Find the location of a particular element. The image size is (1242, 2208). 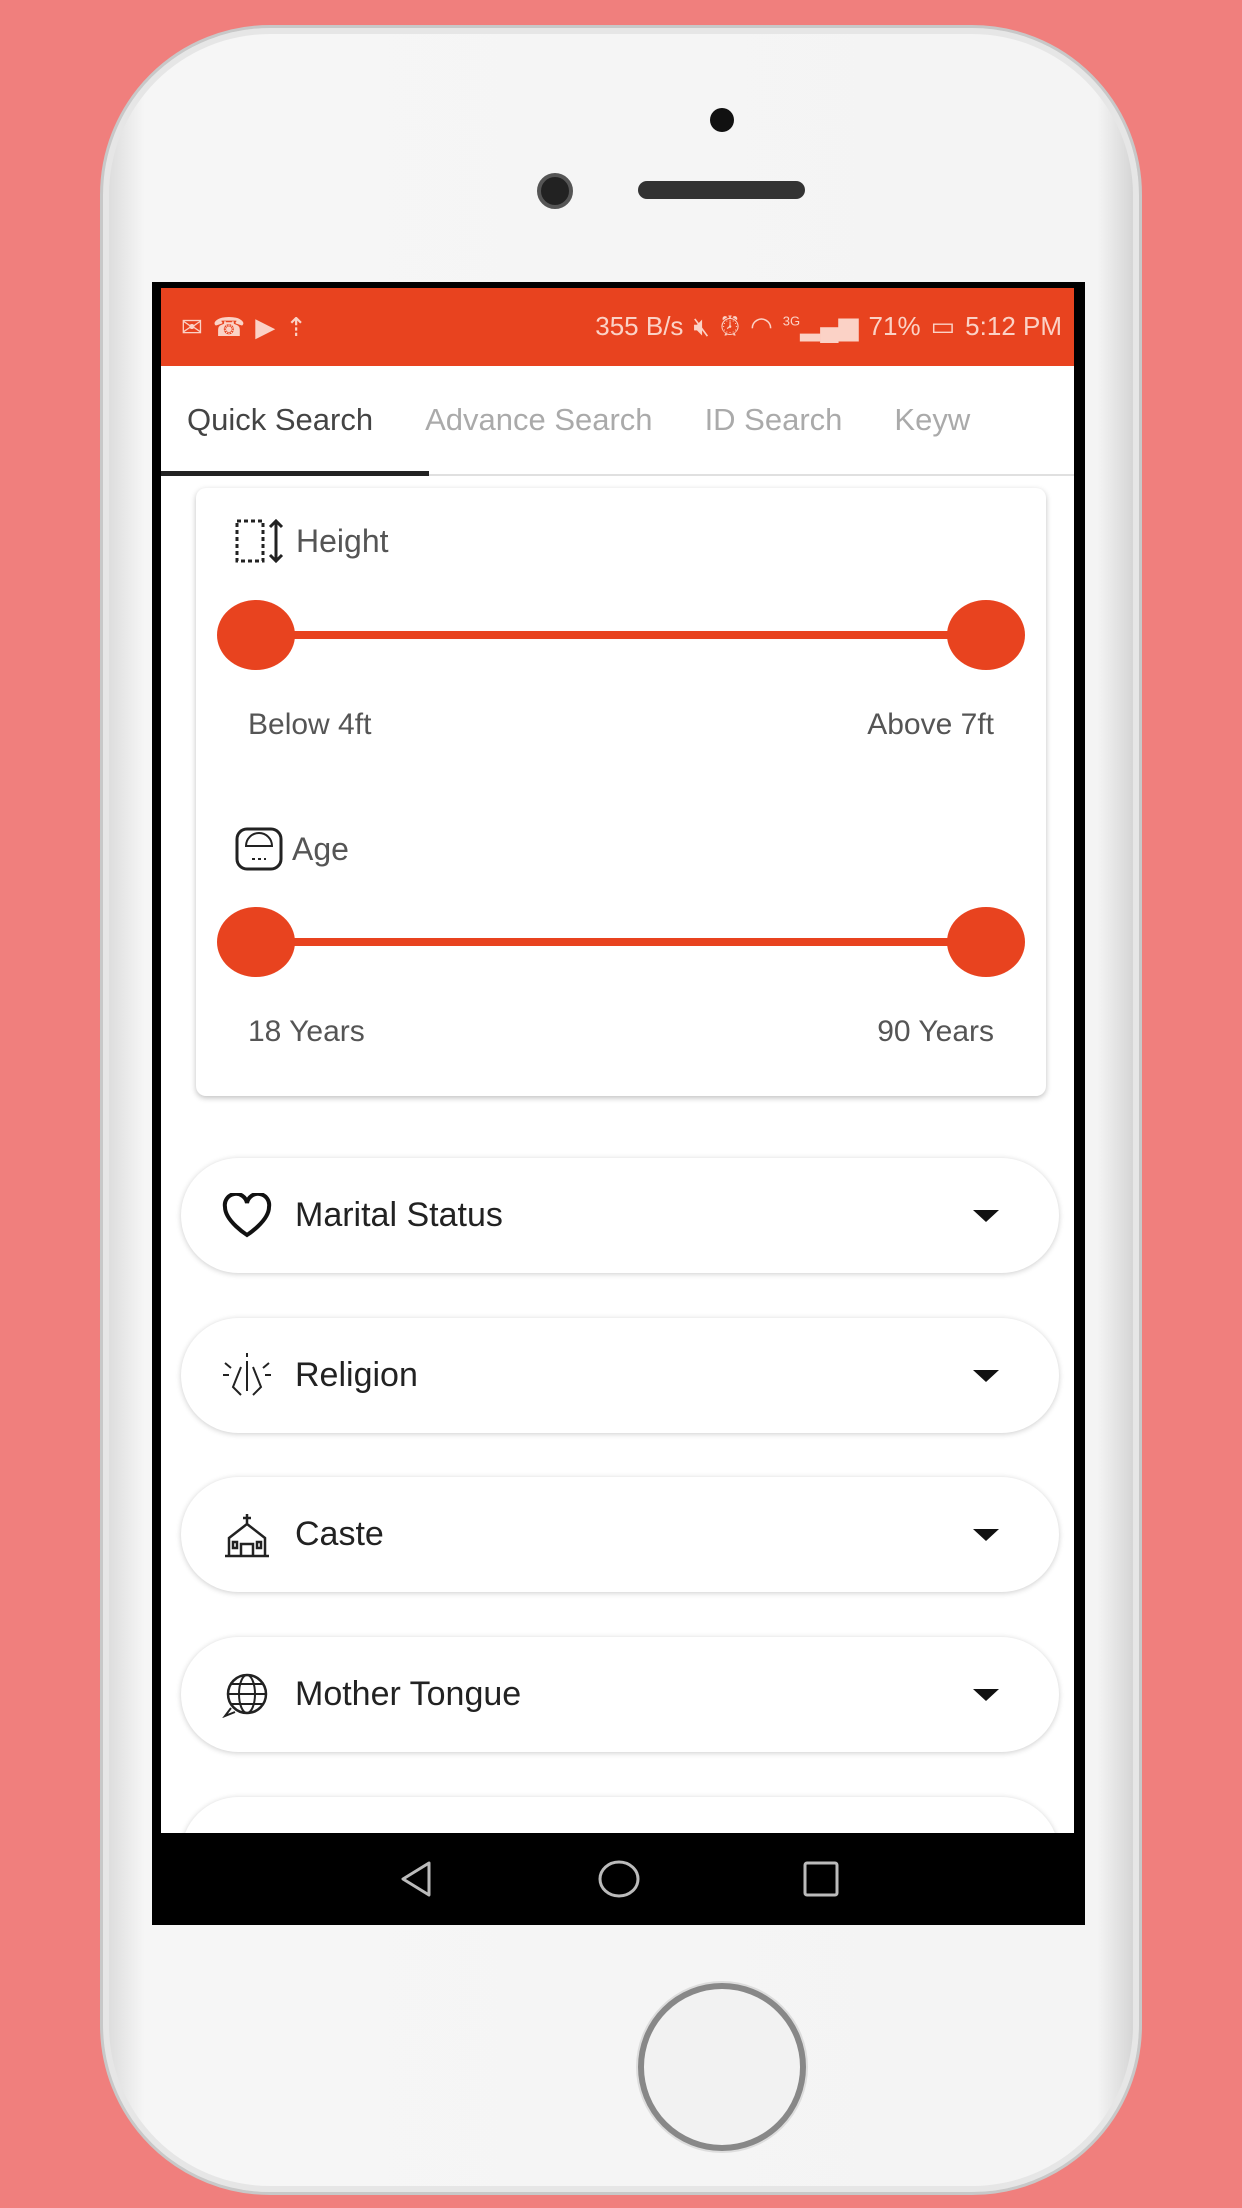

age-min-thumb is located at coordinates (256, 942).